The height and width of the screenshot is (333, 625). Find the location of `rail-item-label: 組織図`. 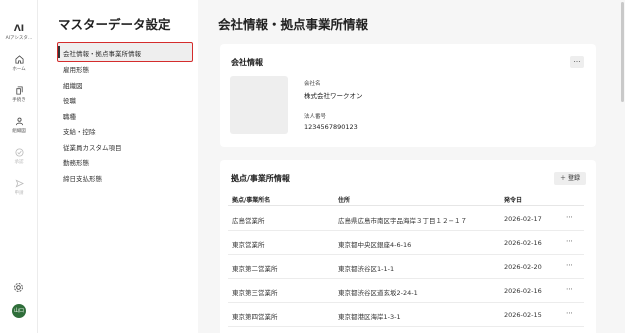

rail-item-label: 組織図 is located at coordinates (19, 131).